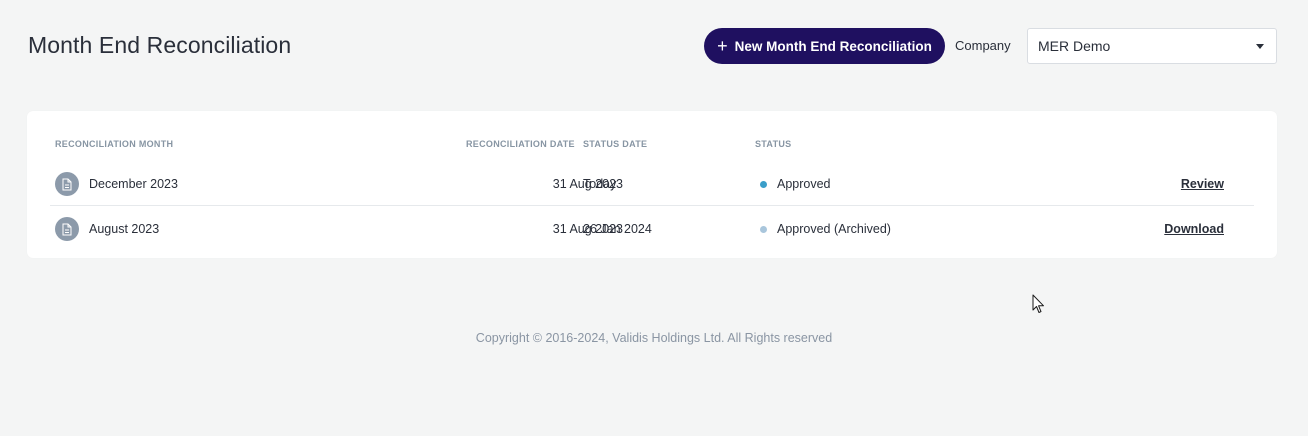  What do you see at coordinates (1260, 46) in the screenshot?
I see `chevron-down-icon` at bounding box center [1260, 46].